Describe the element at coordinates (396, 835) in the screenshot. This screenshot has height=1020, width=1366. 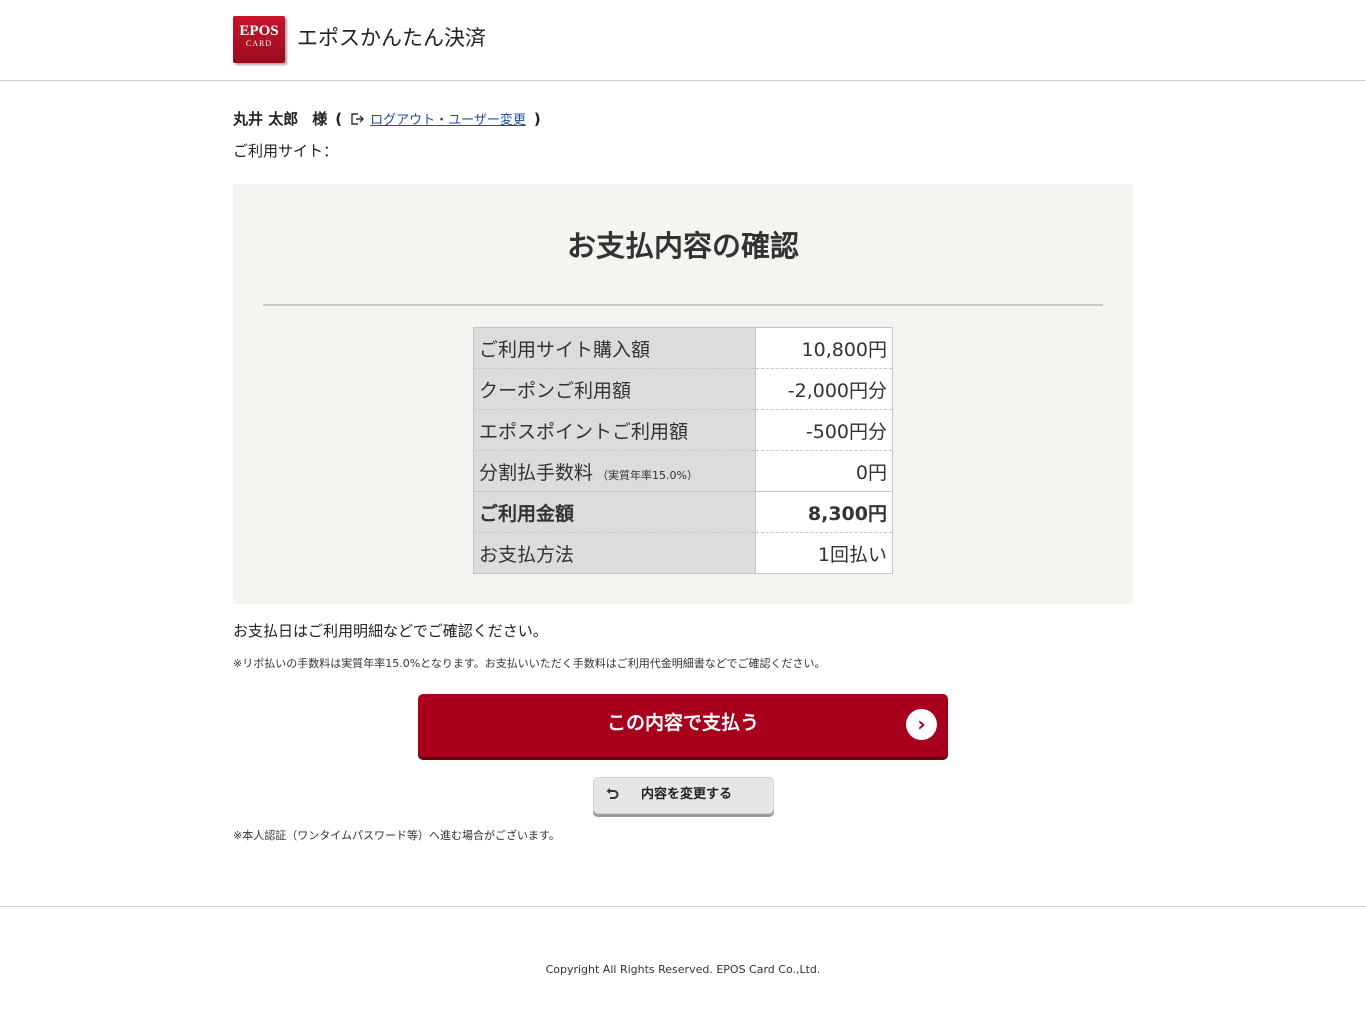
I see `authentication-note: ※本人認証（ワンタイムパスワード等）へ進む場合がございます。` at that location.